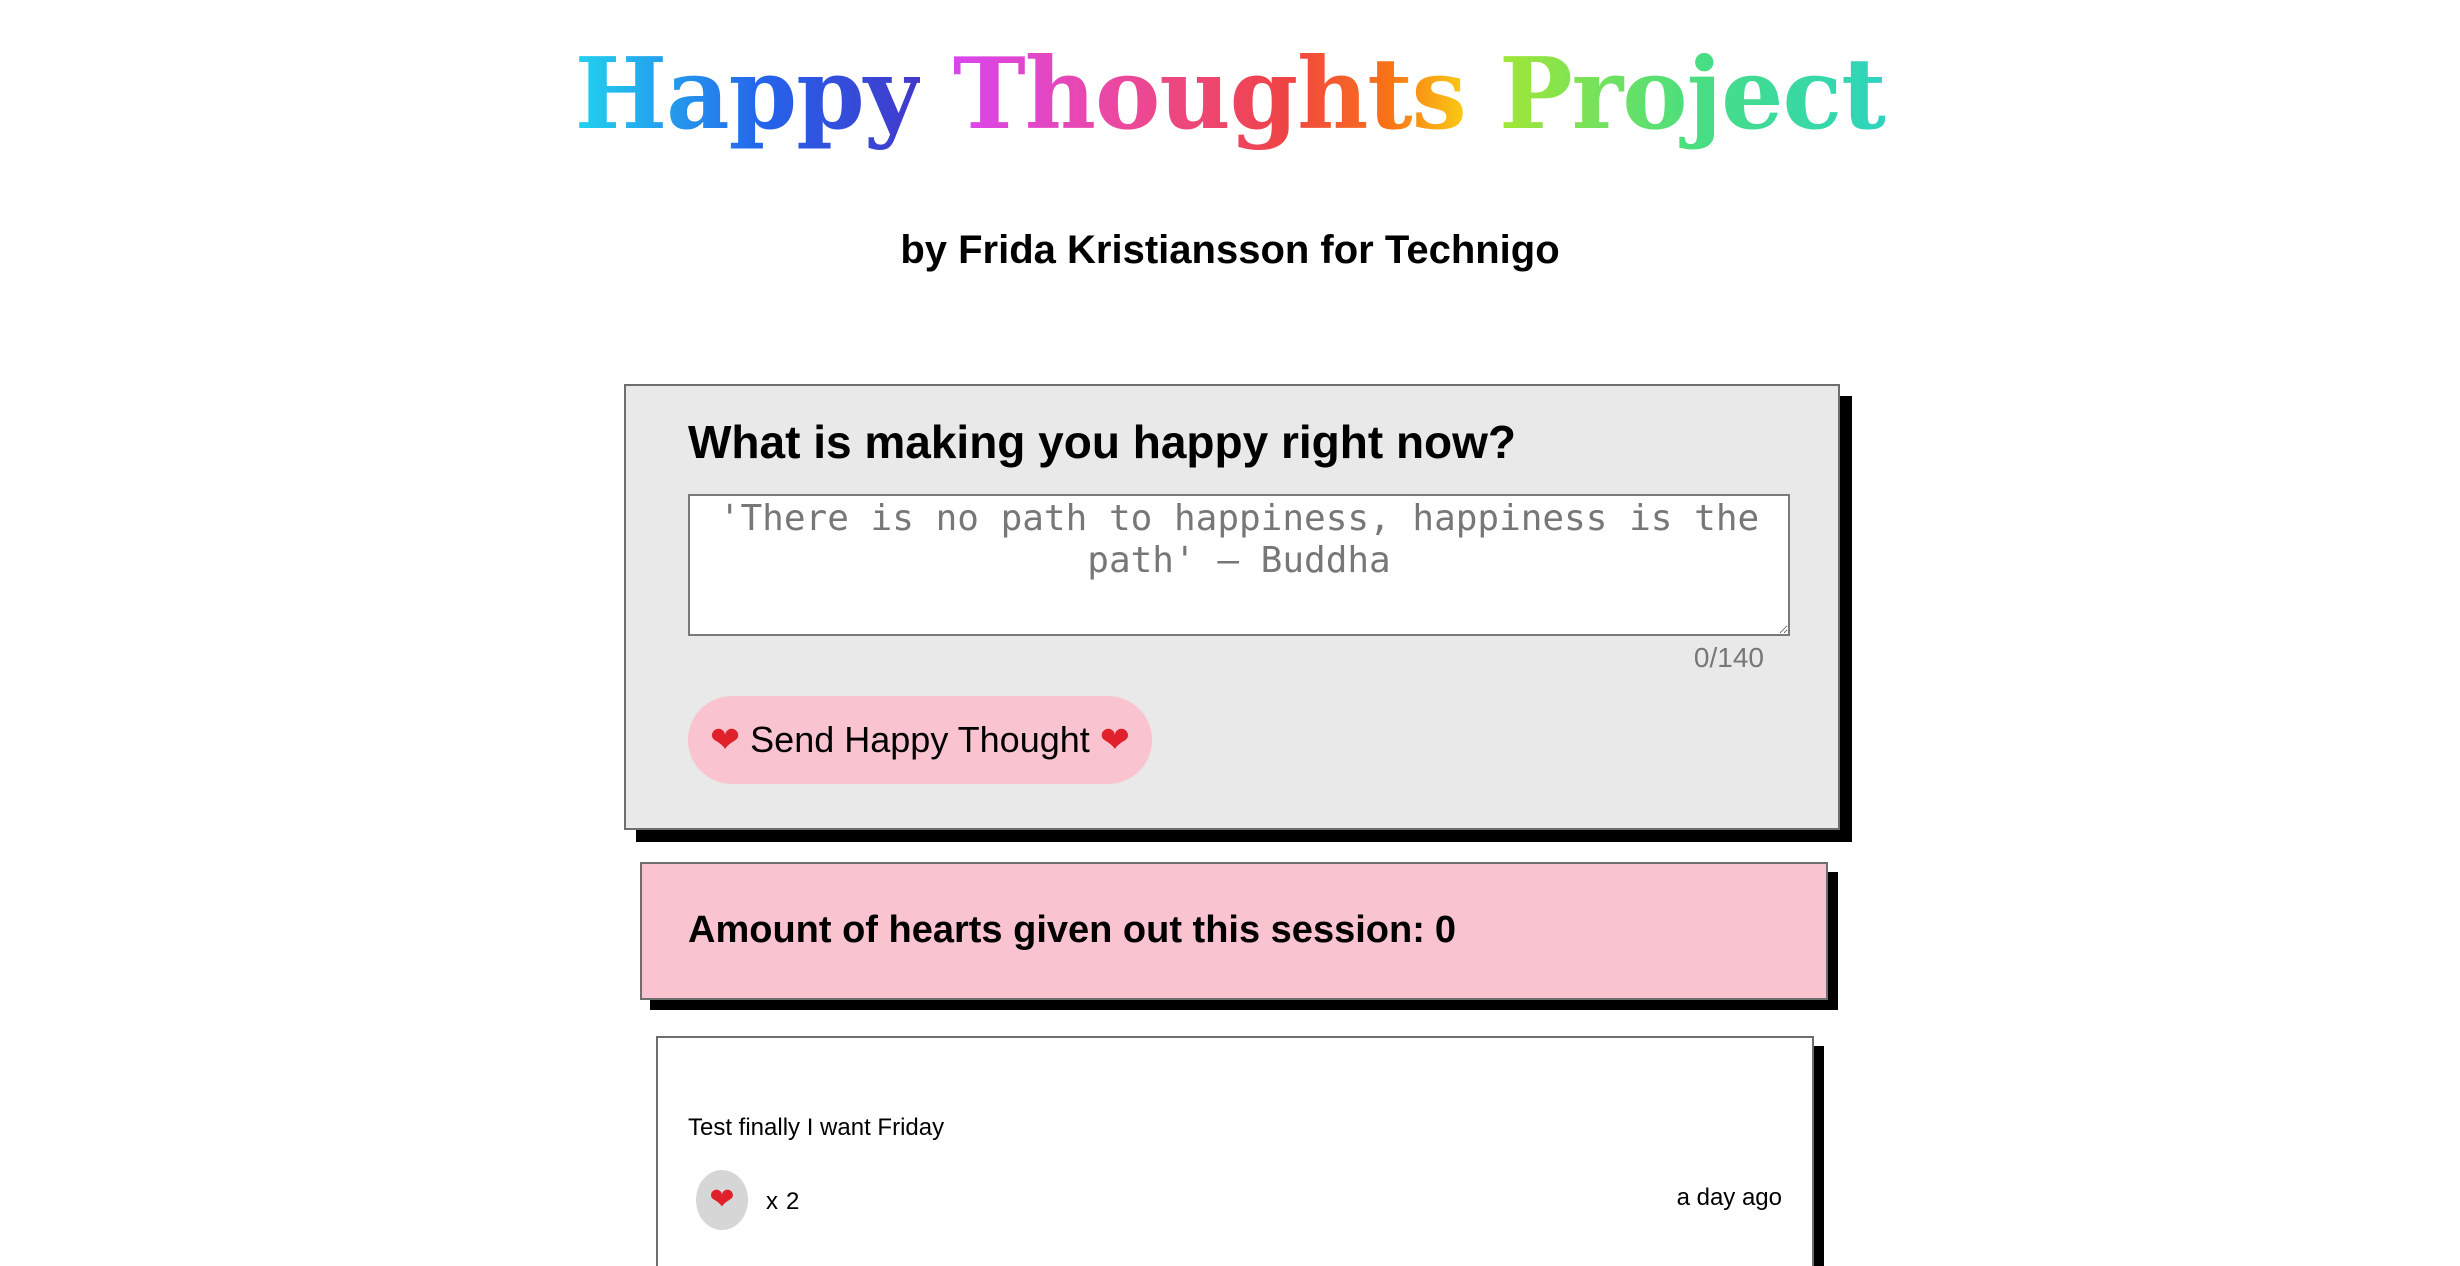 The image size is (2460, 1266). I want to click on byline: by Frida Kristiansson for Technigo, so click(1230, 250).